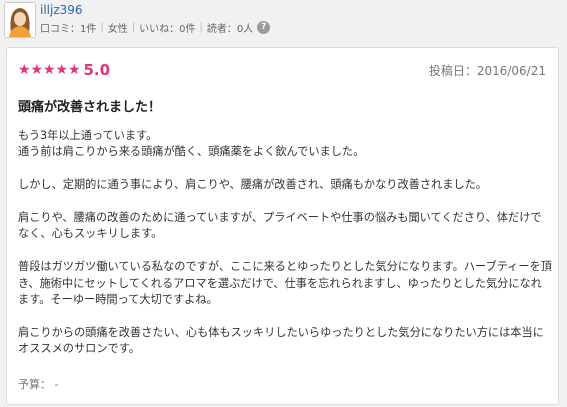 The width and height of the screenshot is (567, 407). What do you see at coordinates (68, 29) in the screenshot?
I see `review-count: 口コミ：1件` at bounding box center [68, 29].